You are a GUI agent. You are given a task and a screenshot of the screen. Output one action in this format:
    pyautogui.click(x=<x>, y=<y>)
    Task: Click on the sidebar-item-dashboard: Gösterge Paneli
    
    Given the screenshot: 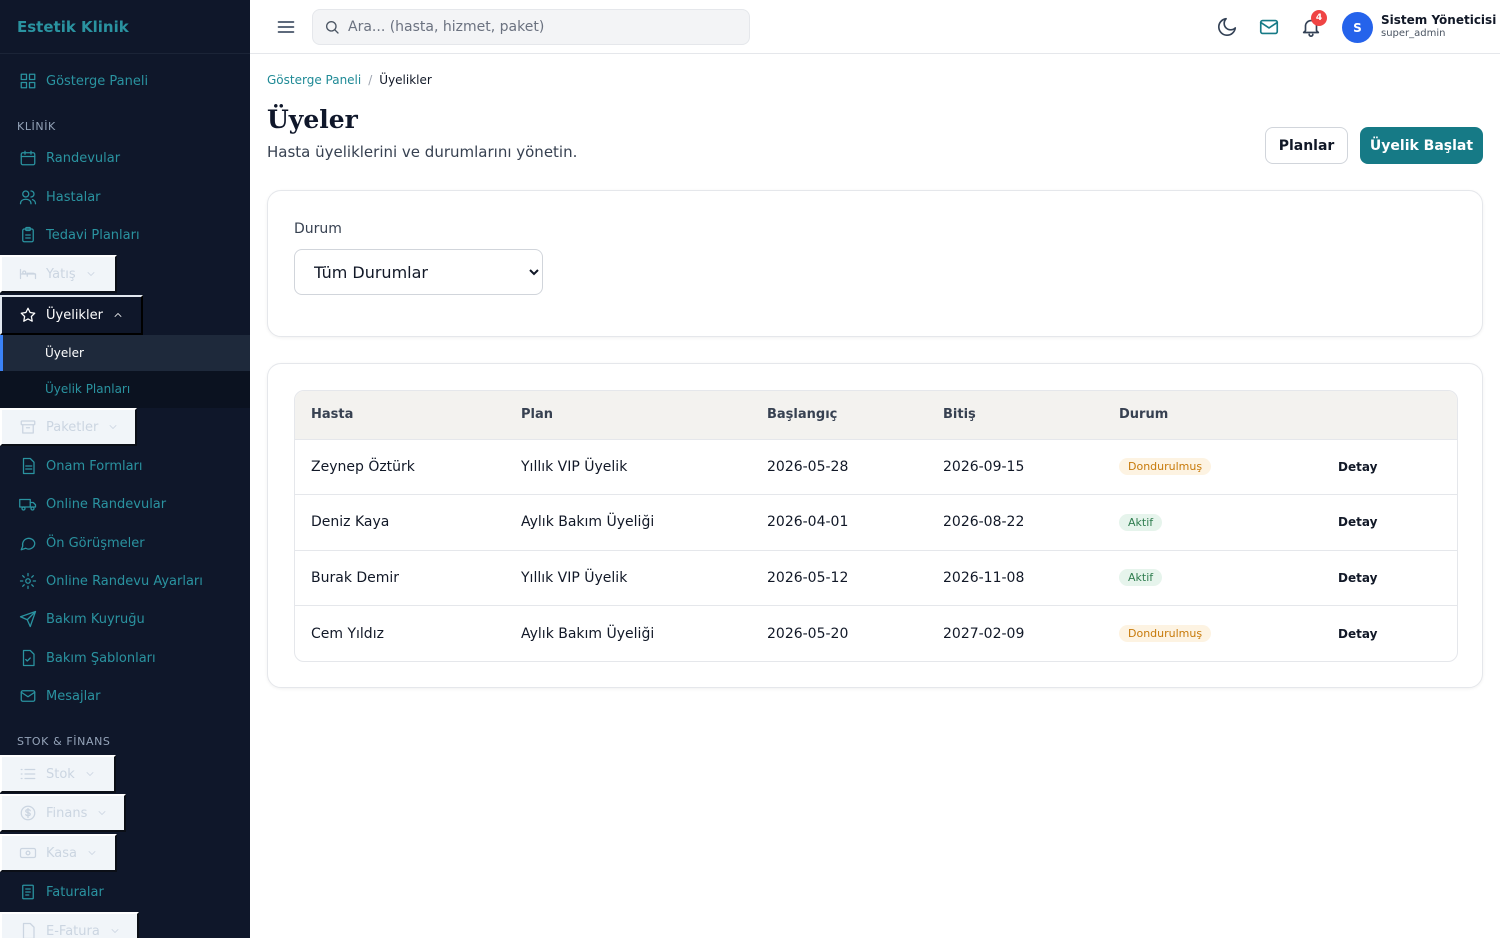 What is the action you would take?
    pyautogui.click(x=74, y=81)
    